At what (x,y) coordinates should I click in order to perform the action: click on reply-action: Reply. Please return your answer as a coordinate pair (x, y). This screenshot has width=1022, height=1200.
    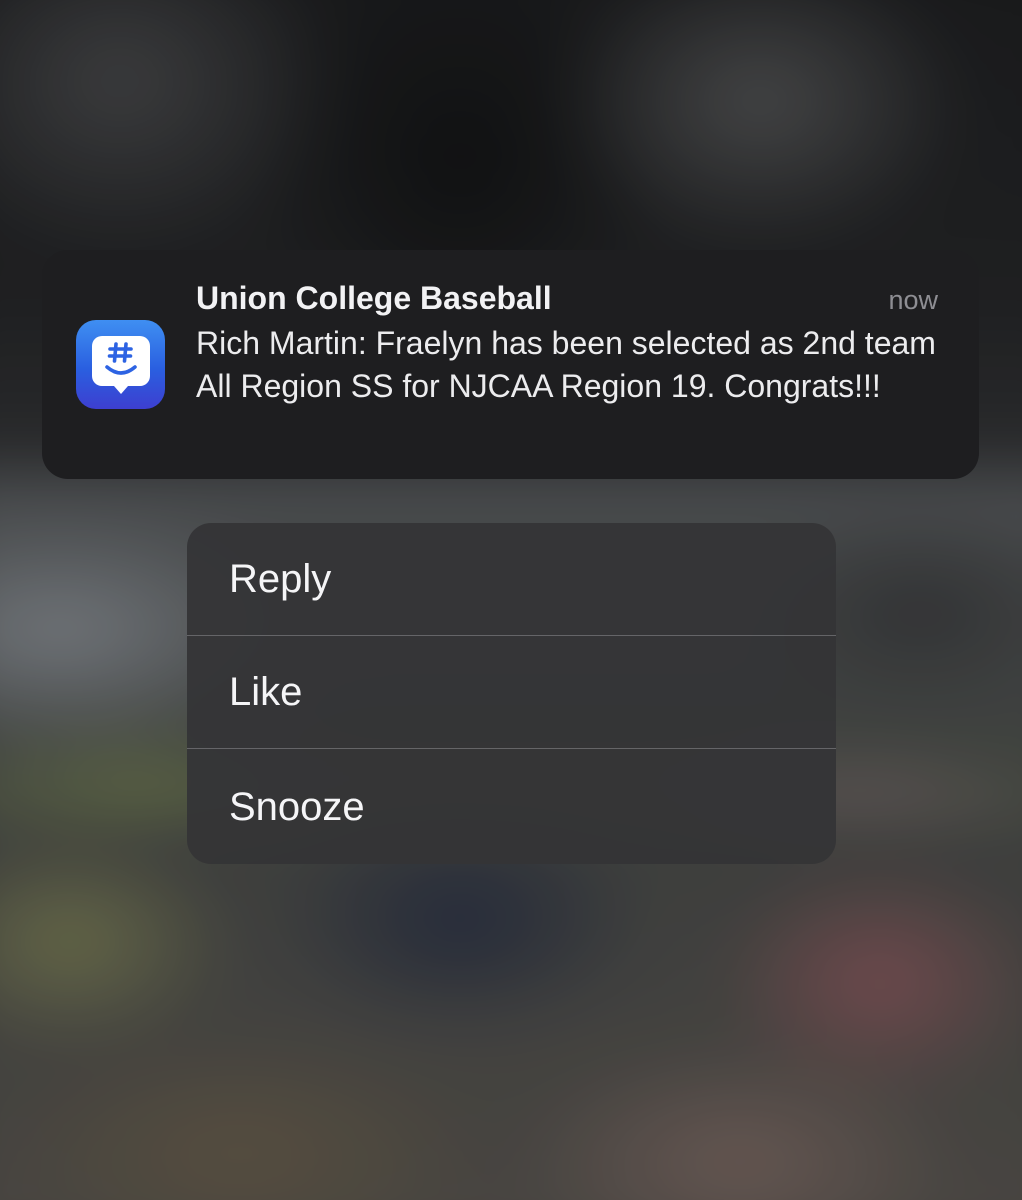
    Looking at the image, I should click on (511, 579).